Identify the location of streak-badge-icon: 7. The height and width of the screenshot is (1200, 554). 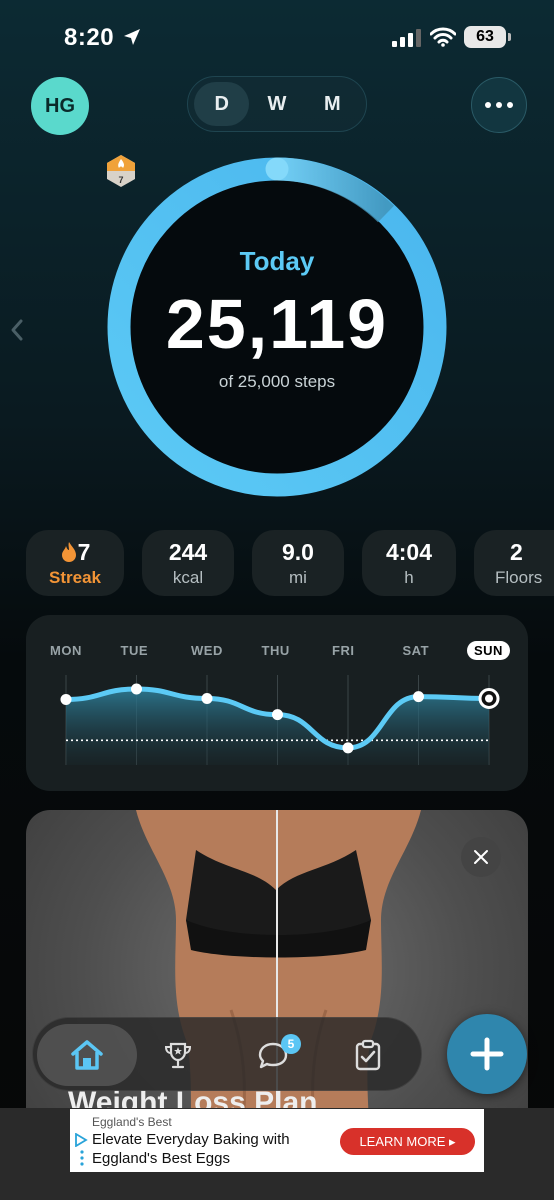
(121, 171).